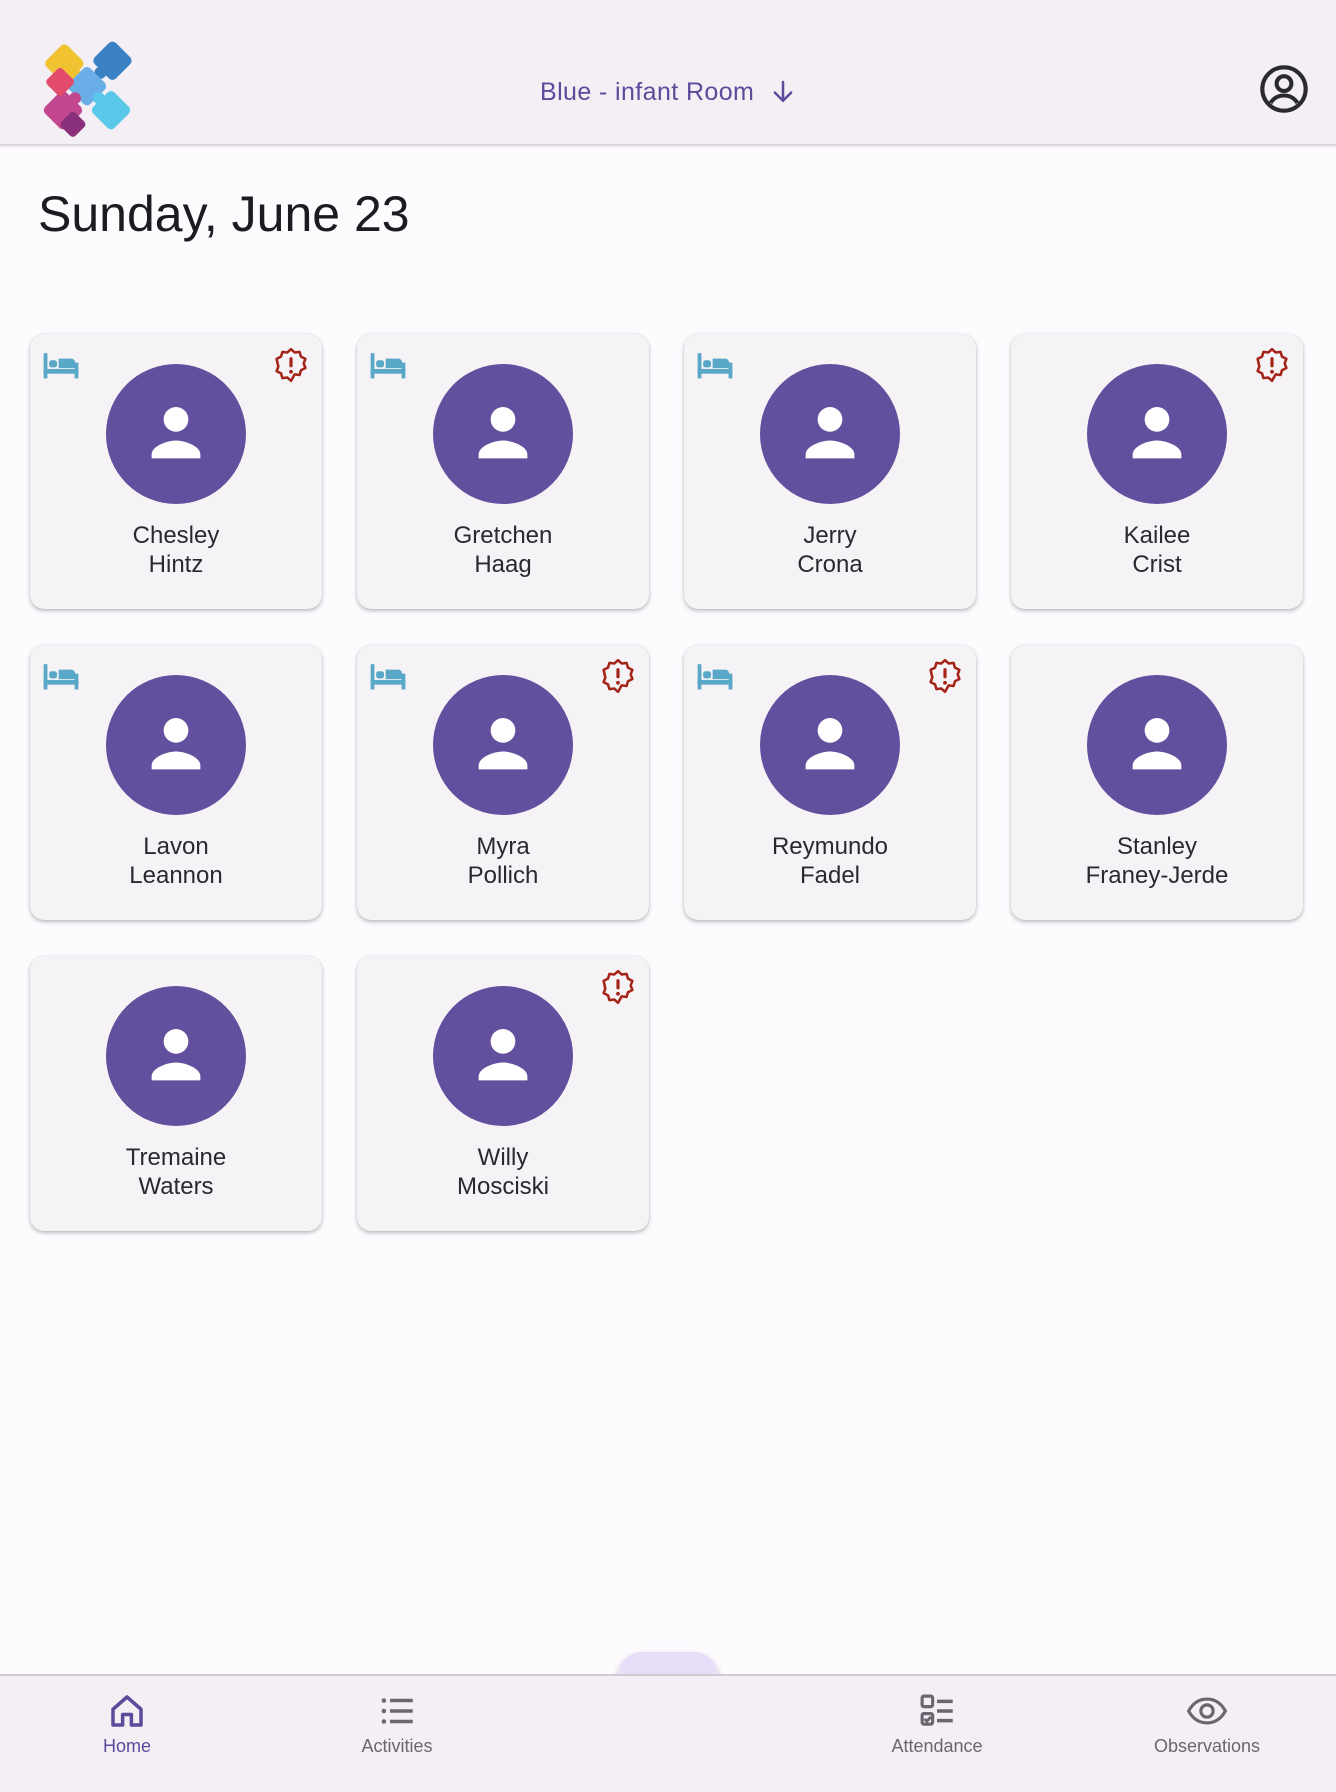  Describe the element at coordinates (1207, 1746) in the screenshot. I see `nav-observations-label: Observations` at that location.